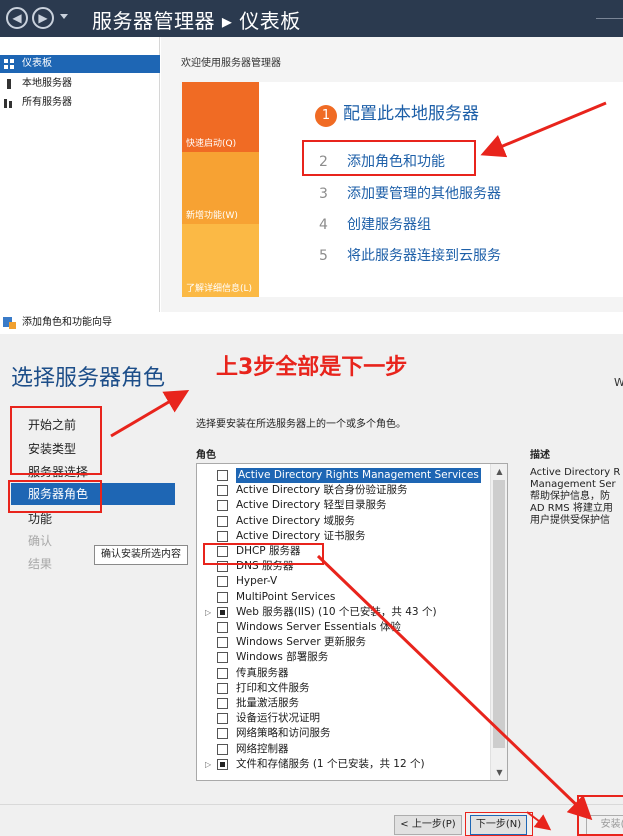 The image size is (623, 836). I want to click on description-line: 用户提供受保护信, so click(570, 520).